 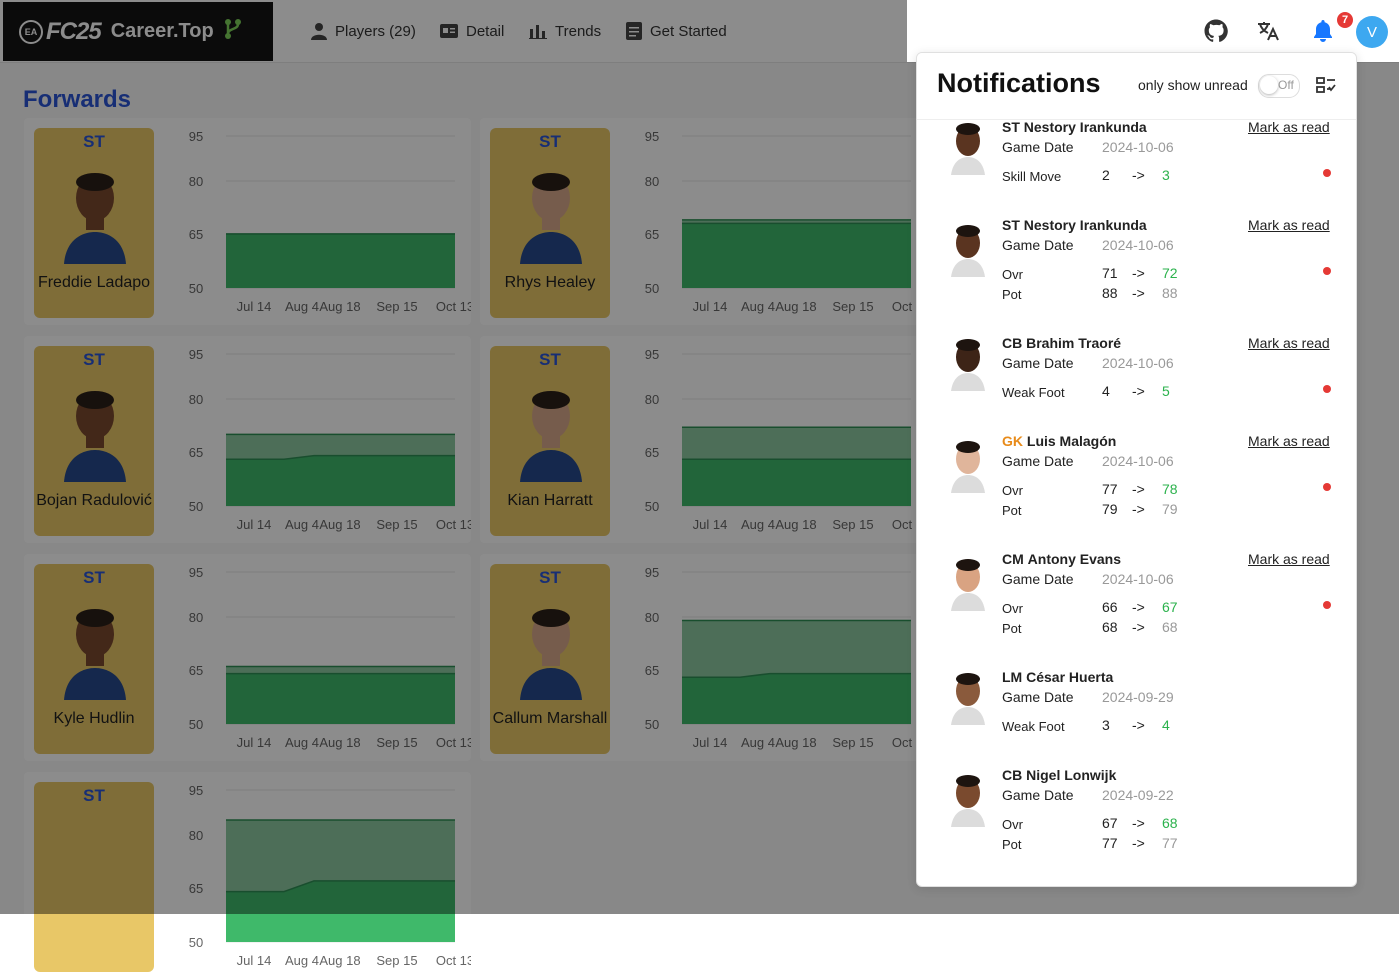 What do you see at coordinates (1269, 85) in the screenshot?
I see `toggle-knob` at bounding box center [1269, 85].